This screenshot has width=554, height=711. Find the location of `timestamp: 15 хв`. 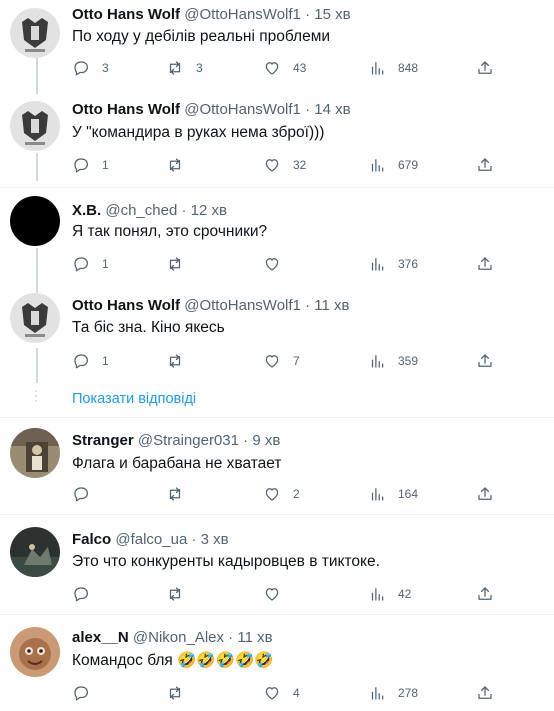

timestamp: 15 хв is located at coordinates (332, 14).